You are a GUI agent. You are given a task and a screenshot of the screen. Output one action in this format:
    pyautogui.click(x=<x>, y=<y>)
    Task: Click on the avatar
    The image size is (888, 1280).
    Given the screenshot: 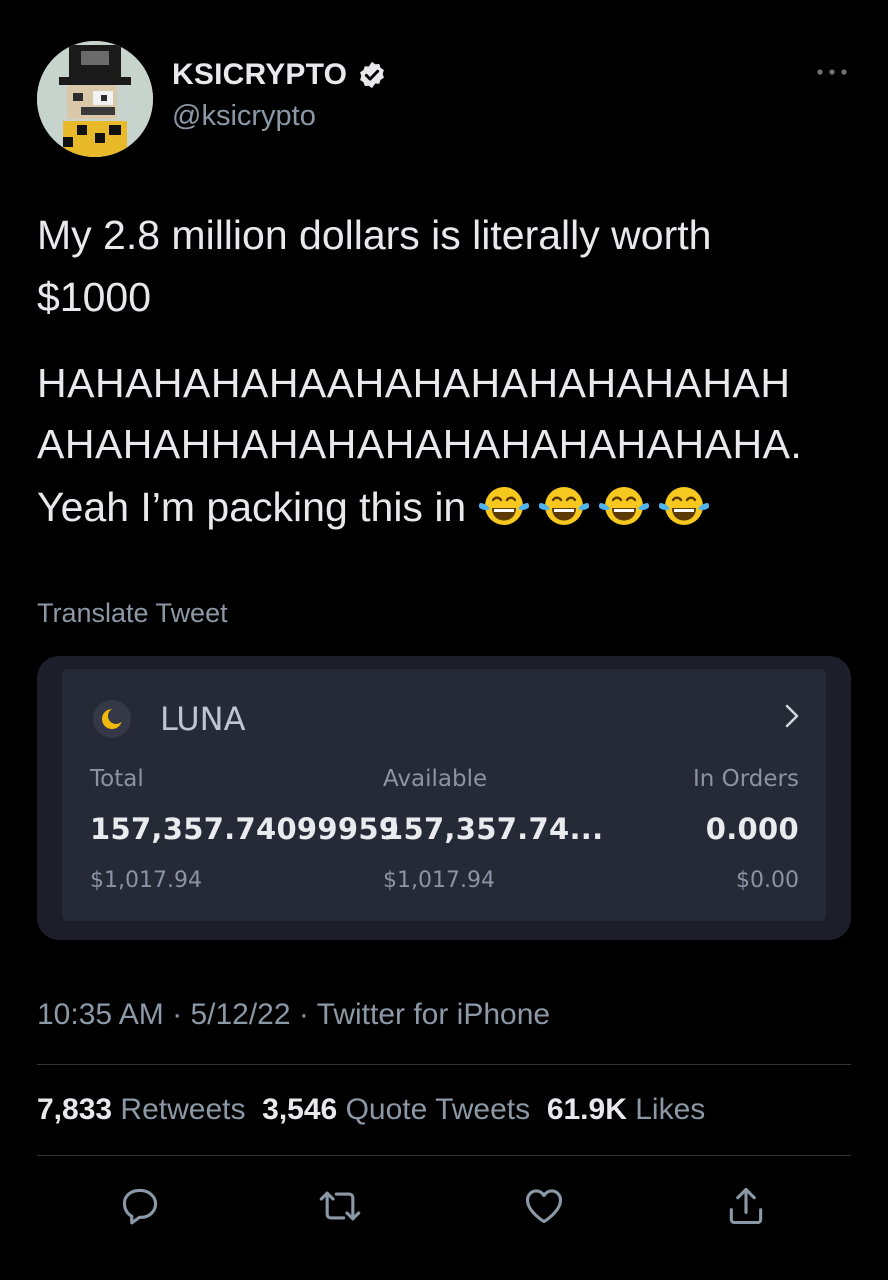 What is the action you would take?
    pyautogui.click(x=95, y=99)
    